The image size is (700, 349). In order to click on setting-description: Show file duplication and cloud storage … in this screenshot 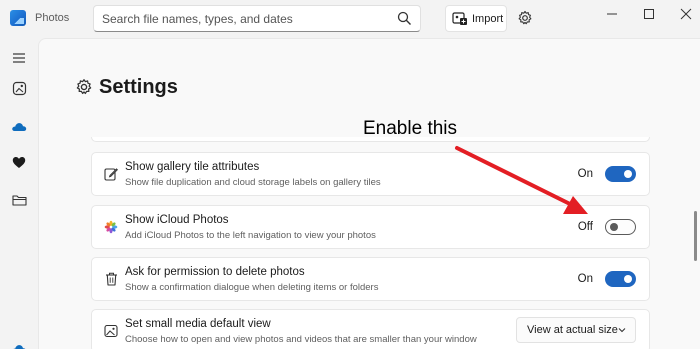, I will do `click(253, 182)`.